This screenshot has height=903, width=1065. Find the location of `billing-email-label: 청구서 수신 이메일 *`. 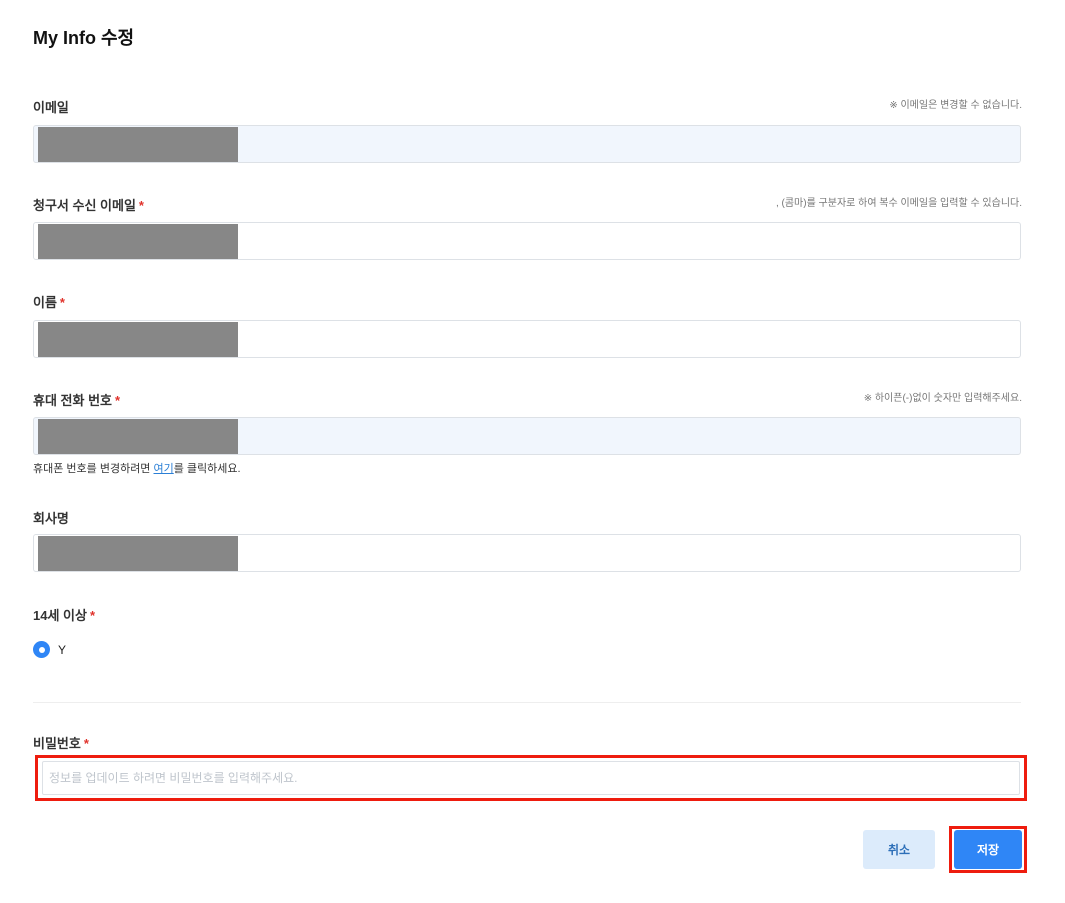

billing-email-label: 청구서 수신 이메일 * is located at coordinates (88, 204).